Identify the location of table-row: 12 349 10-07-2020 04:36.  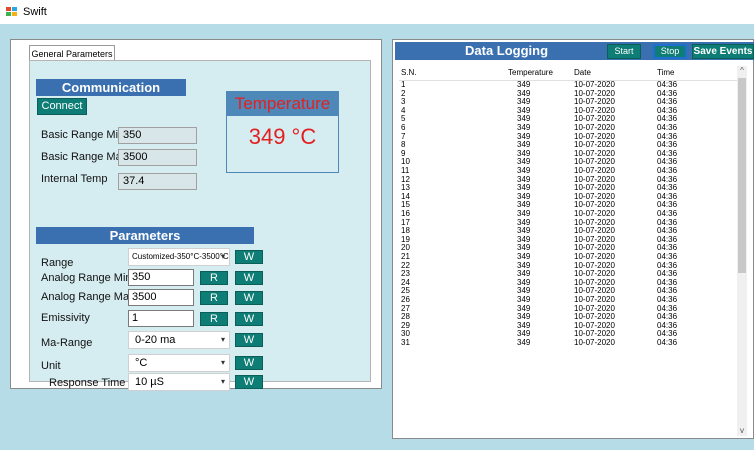
(569, 180).